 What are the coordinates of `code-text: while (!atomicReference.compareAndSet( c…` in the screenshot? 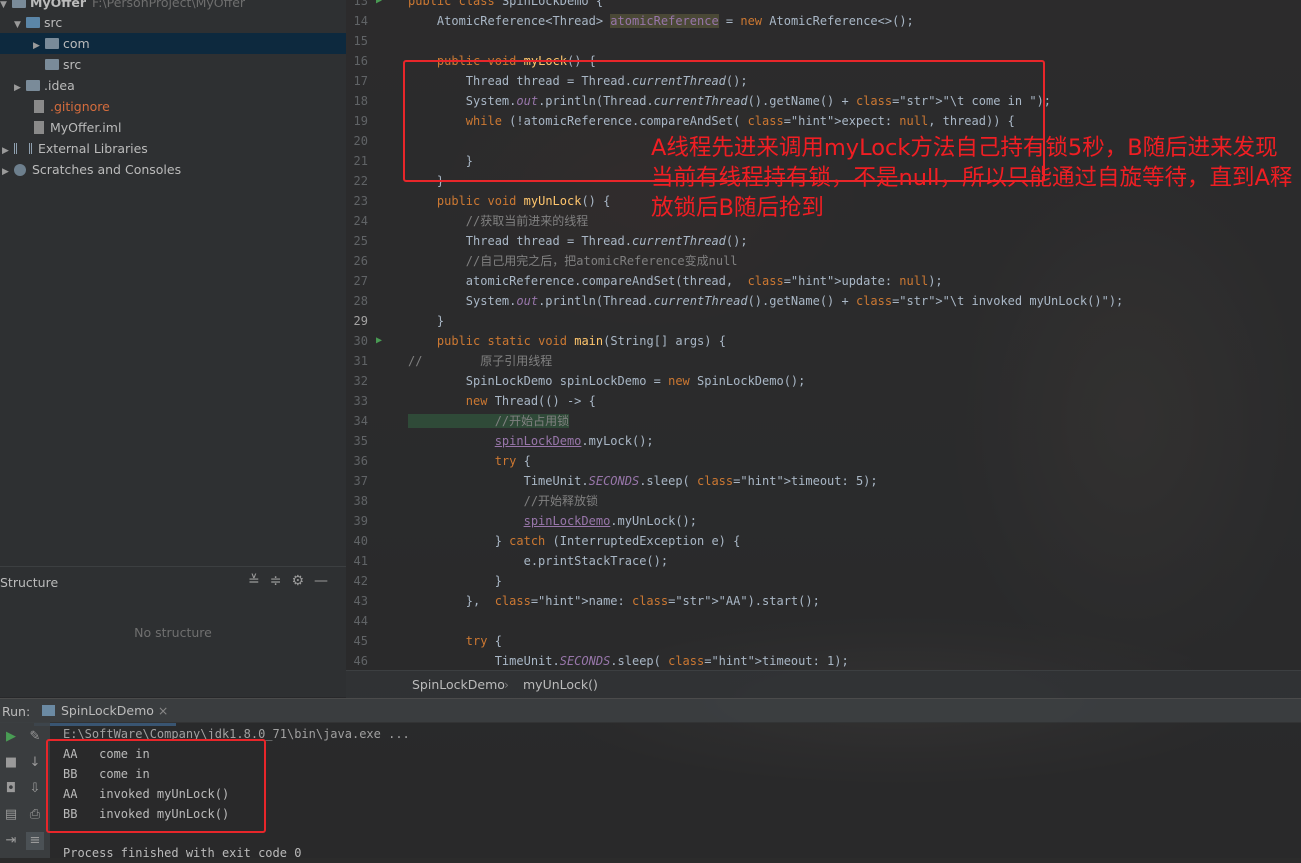 It's located at (740, 121).